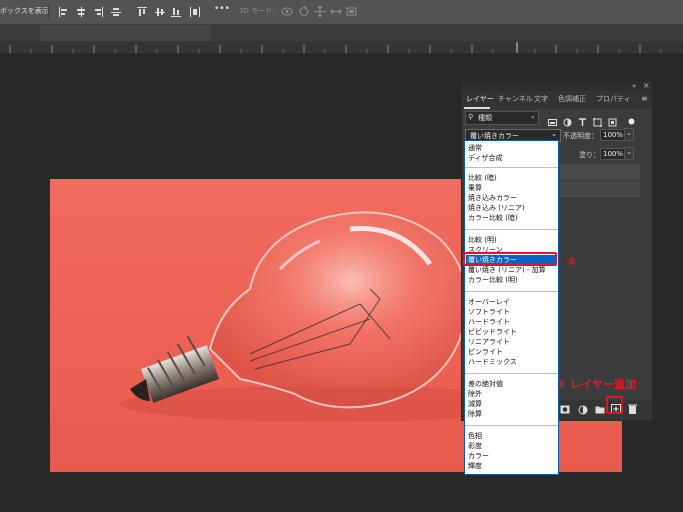  What do you see at coordinates (336, 11) in the screenshot?
I see `slide-3d-icon` at bounding box center [336, 11].